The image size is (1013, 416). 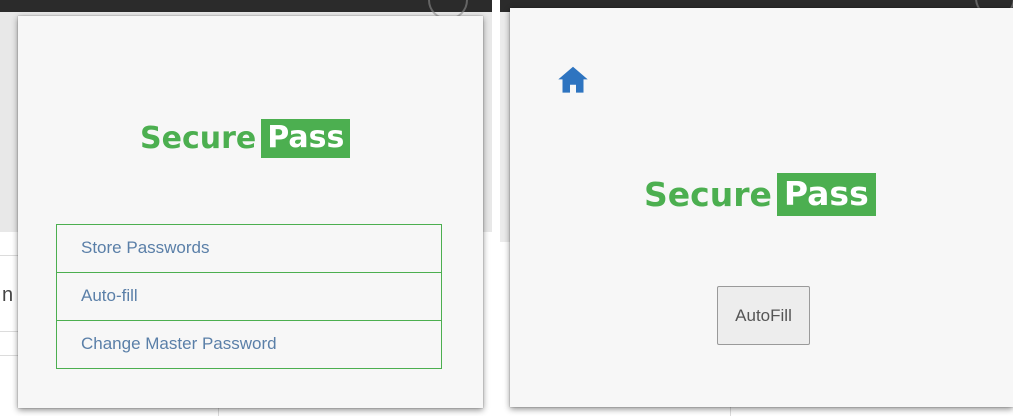 What do you see at coordinates (496, 208) in the screenshot?
I see `screenshot-divider` at bounding box center [496, 208].